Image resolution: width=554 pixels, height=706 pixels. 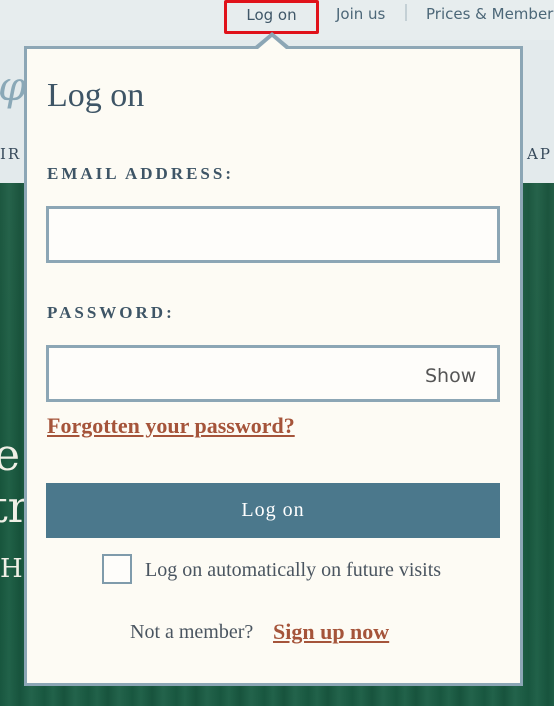 What do you see at coordinates (490, 14) in the screenshot?
I see `top-prices-link: Prices & Members` at bounding box center [490, 14].